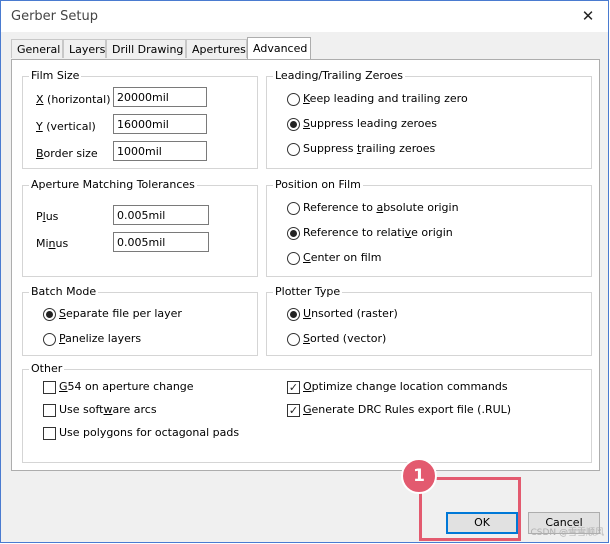  What do you see at coordinates (160, 124) in the screenshot?
I see `y-vertical-input` at bounding box center [160, 124].